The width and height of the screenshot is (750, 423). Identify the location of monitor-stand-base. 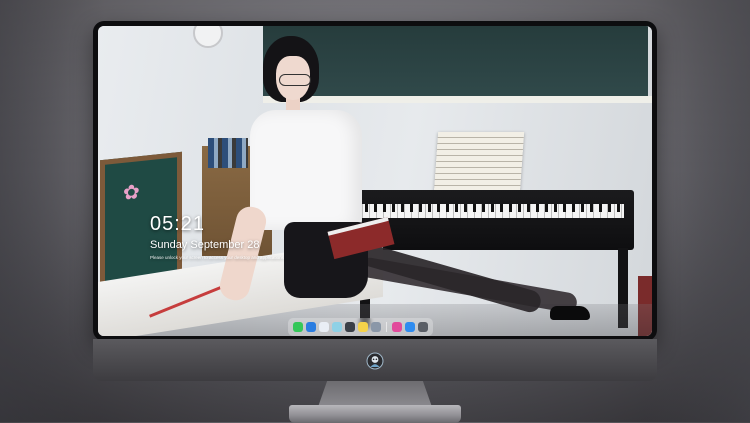
(375, 414).